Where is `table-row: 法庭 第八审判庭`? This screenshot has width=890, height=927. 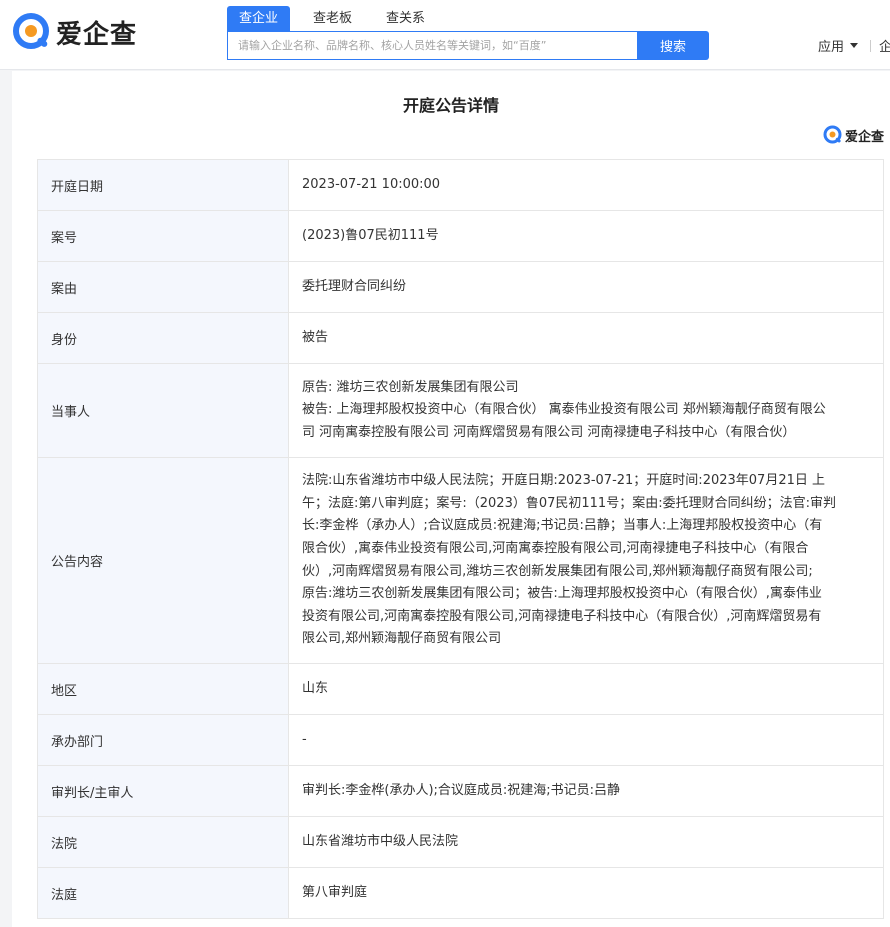
table-row: 法庭 第八审判庭 is located at coordinates (460, 893).